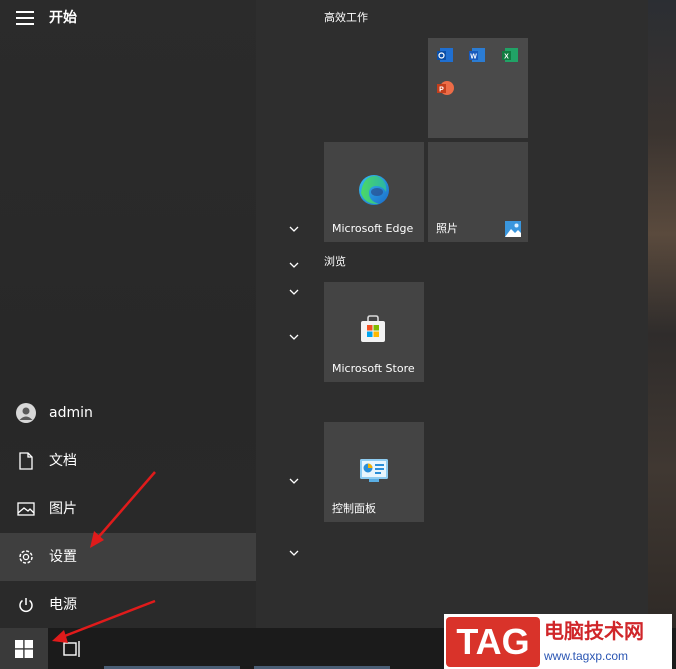 Image resolution: width=676 pixels, height=669 pixels. I want to click on sidebar-item-label: 电源, so click(63, 605).